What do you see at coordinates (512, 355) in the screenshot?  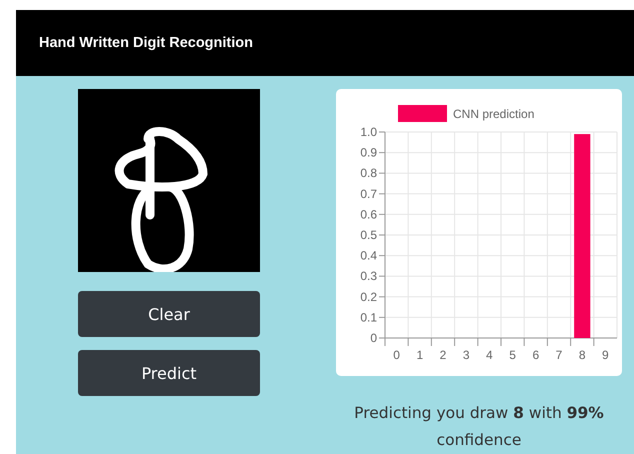 I see `x-tick-label: 5` at bounding box center [512, 355].